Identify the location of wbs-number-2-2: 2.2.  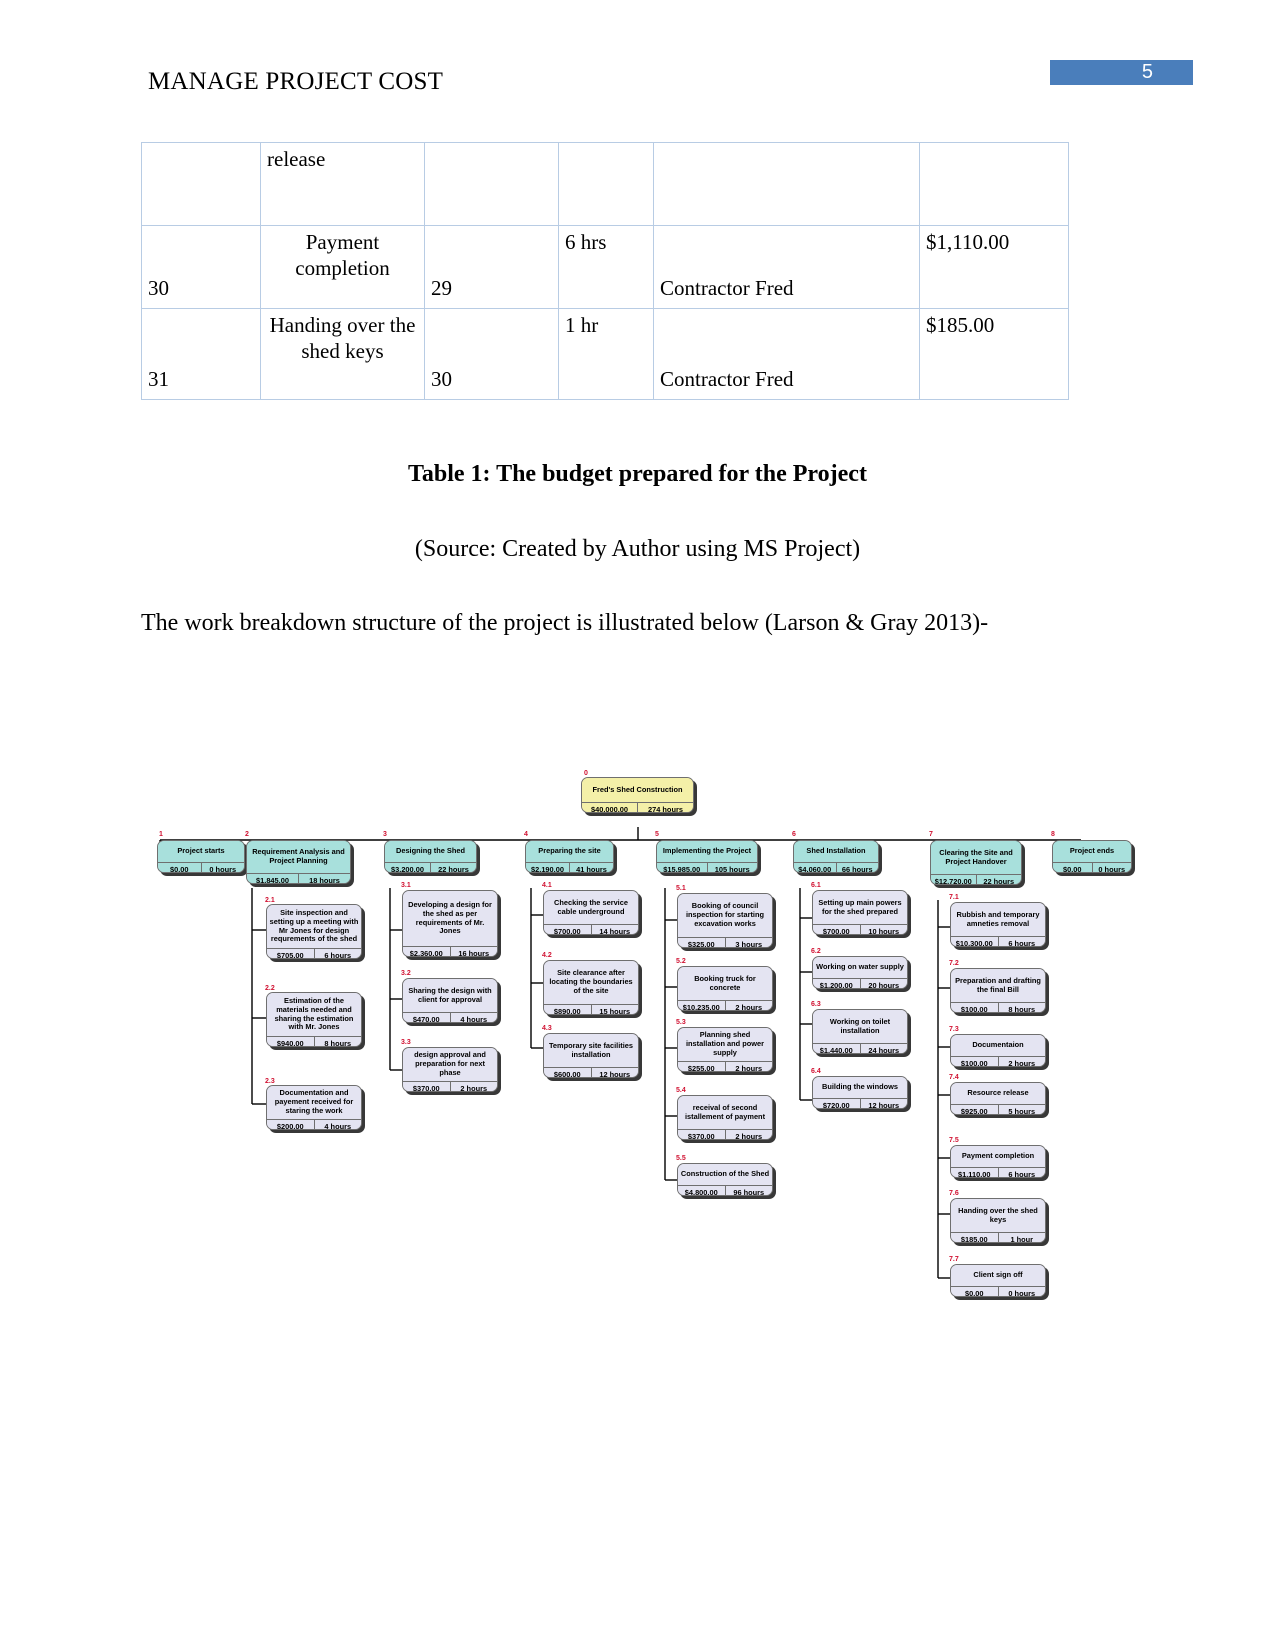
(270, 988).